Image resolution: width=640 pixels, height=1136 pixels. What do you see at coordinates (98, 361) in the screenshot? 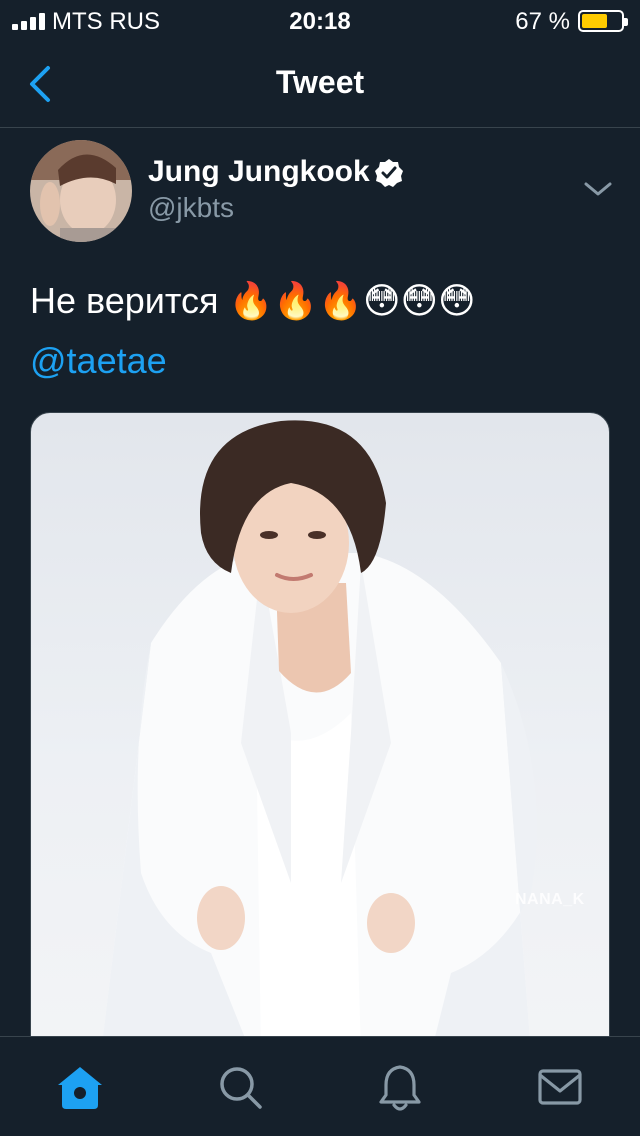
I see `mention-link: @taetae` at bounding box center [98, 361].